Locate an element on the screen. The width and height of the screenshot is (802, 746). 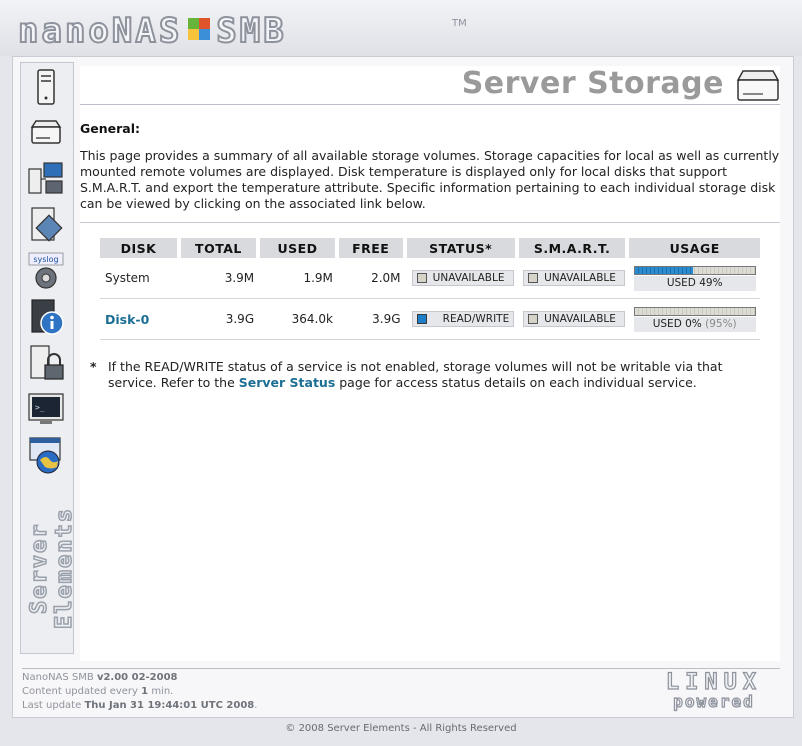
header-divider is located at coordinates (430, 104).